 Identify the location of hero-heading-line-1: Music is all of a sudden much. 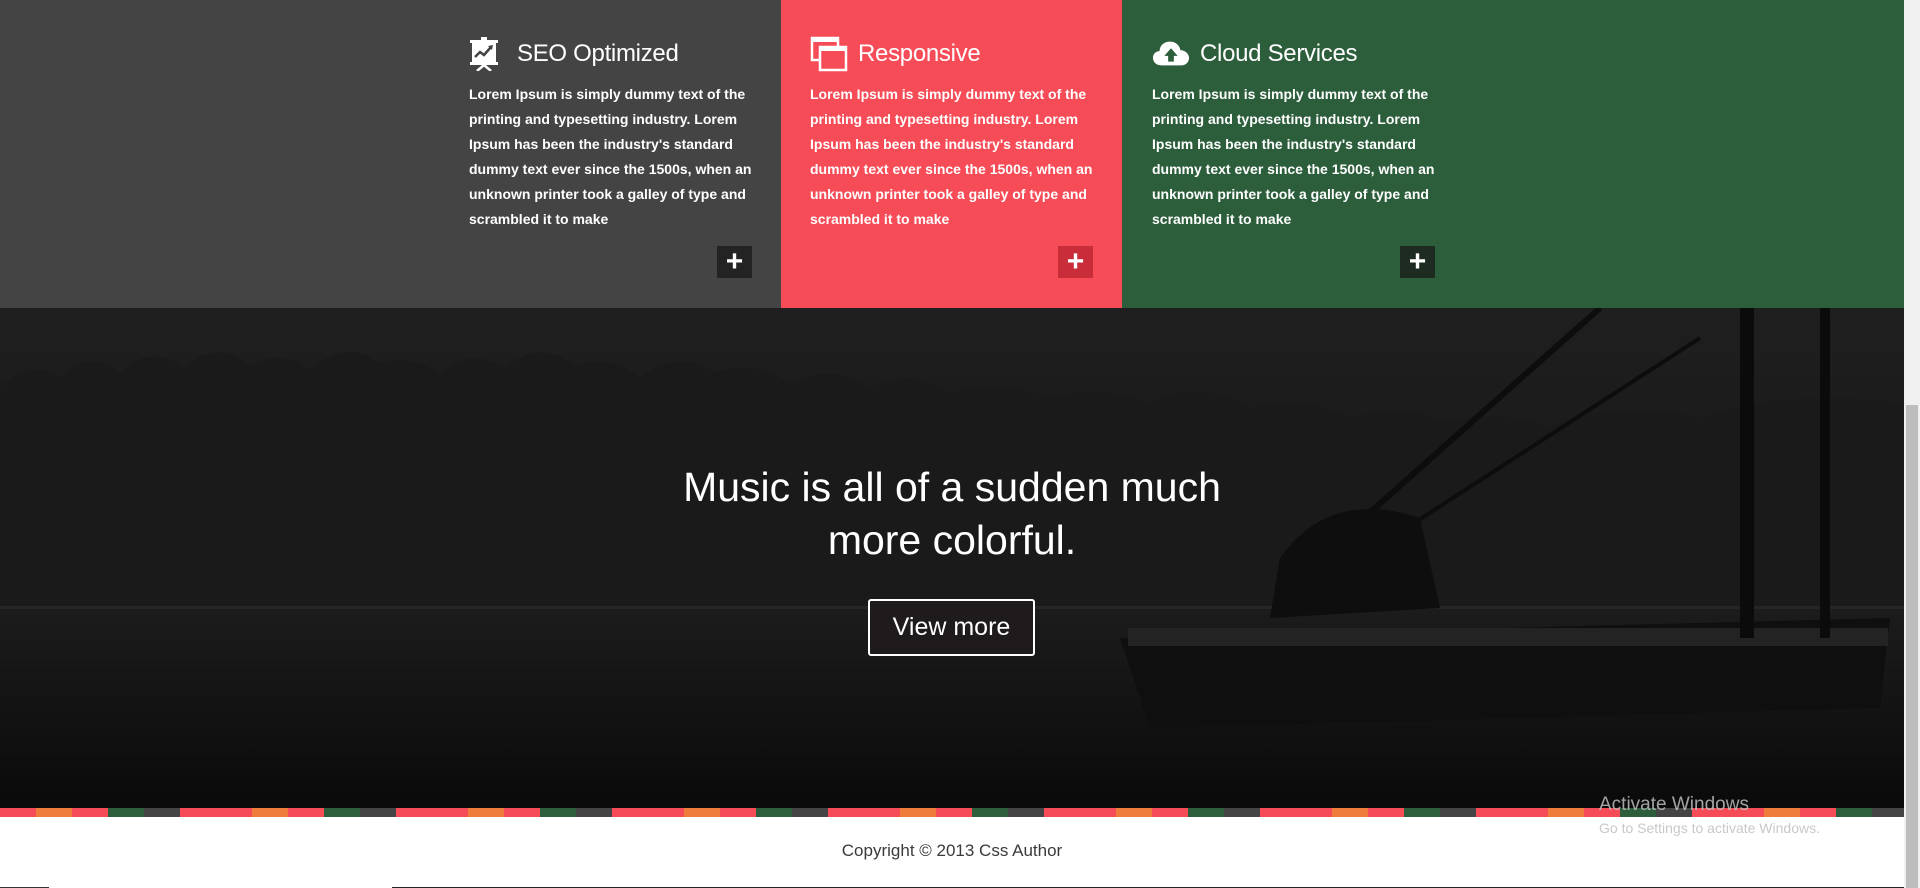
(952, 487).